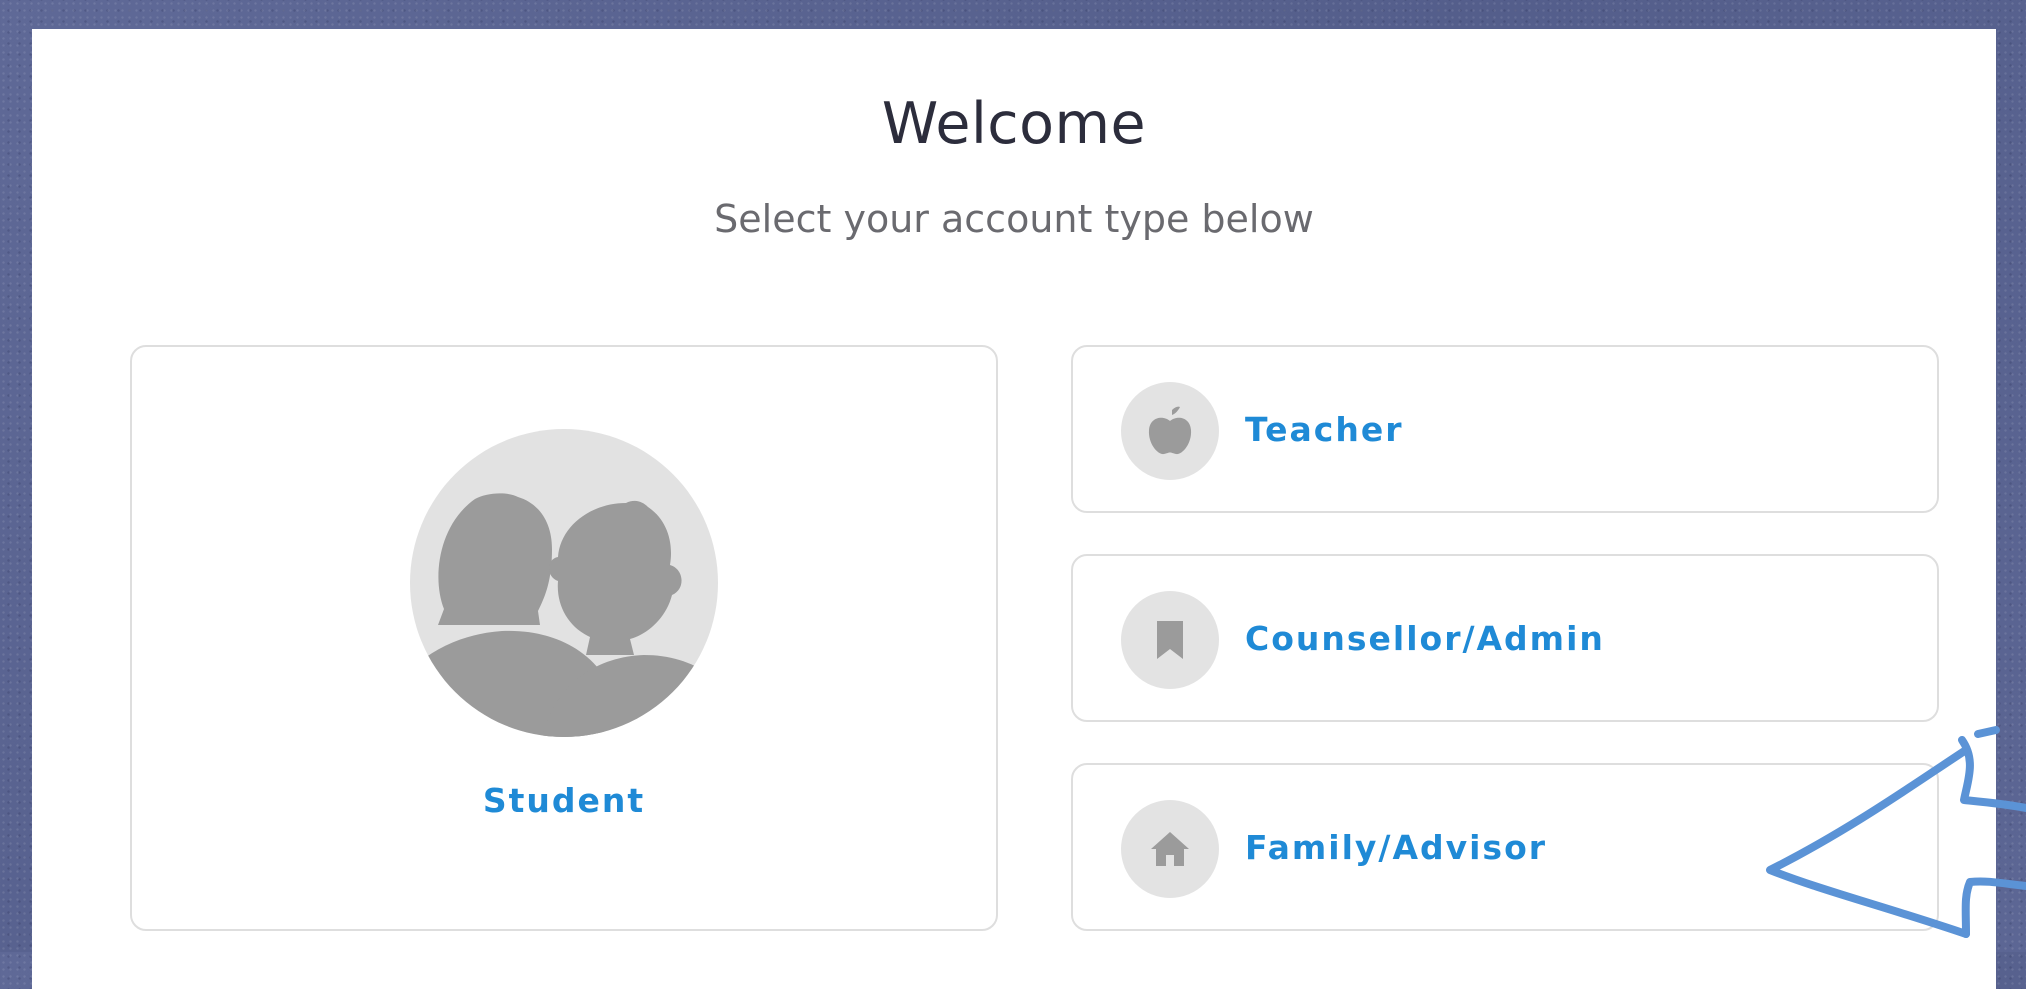  Describe the element at coordinates (1324, 429) in the screenshot. I see `teacher-label: Teacher` at that location.